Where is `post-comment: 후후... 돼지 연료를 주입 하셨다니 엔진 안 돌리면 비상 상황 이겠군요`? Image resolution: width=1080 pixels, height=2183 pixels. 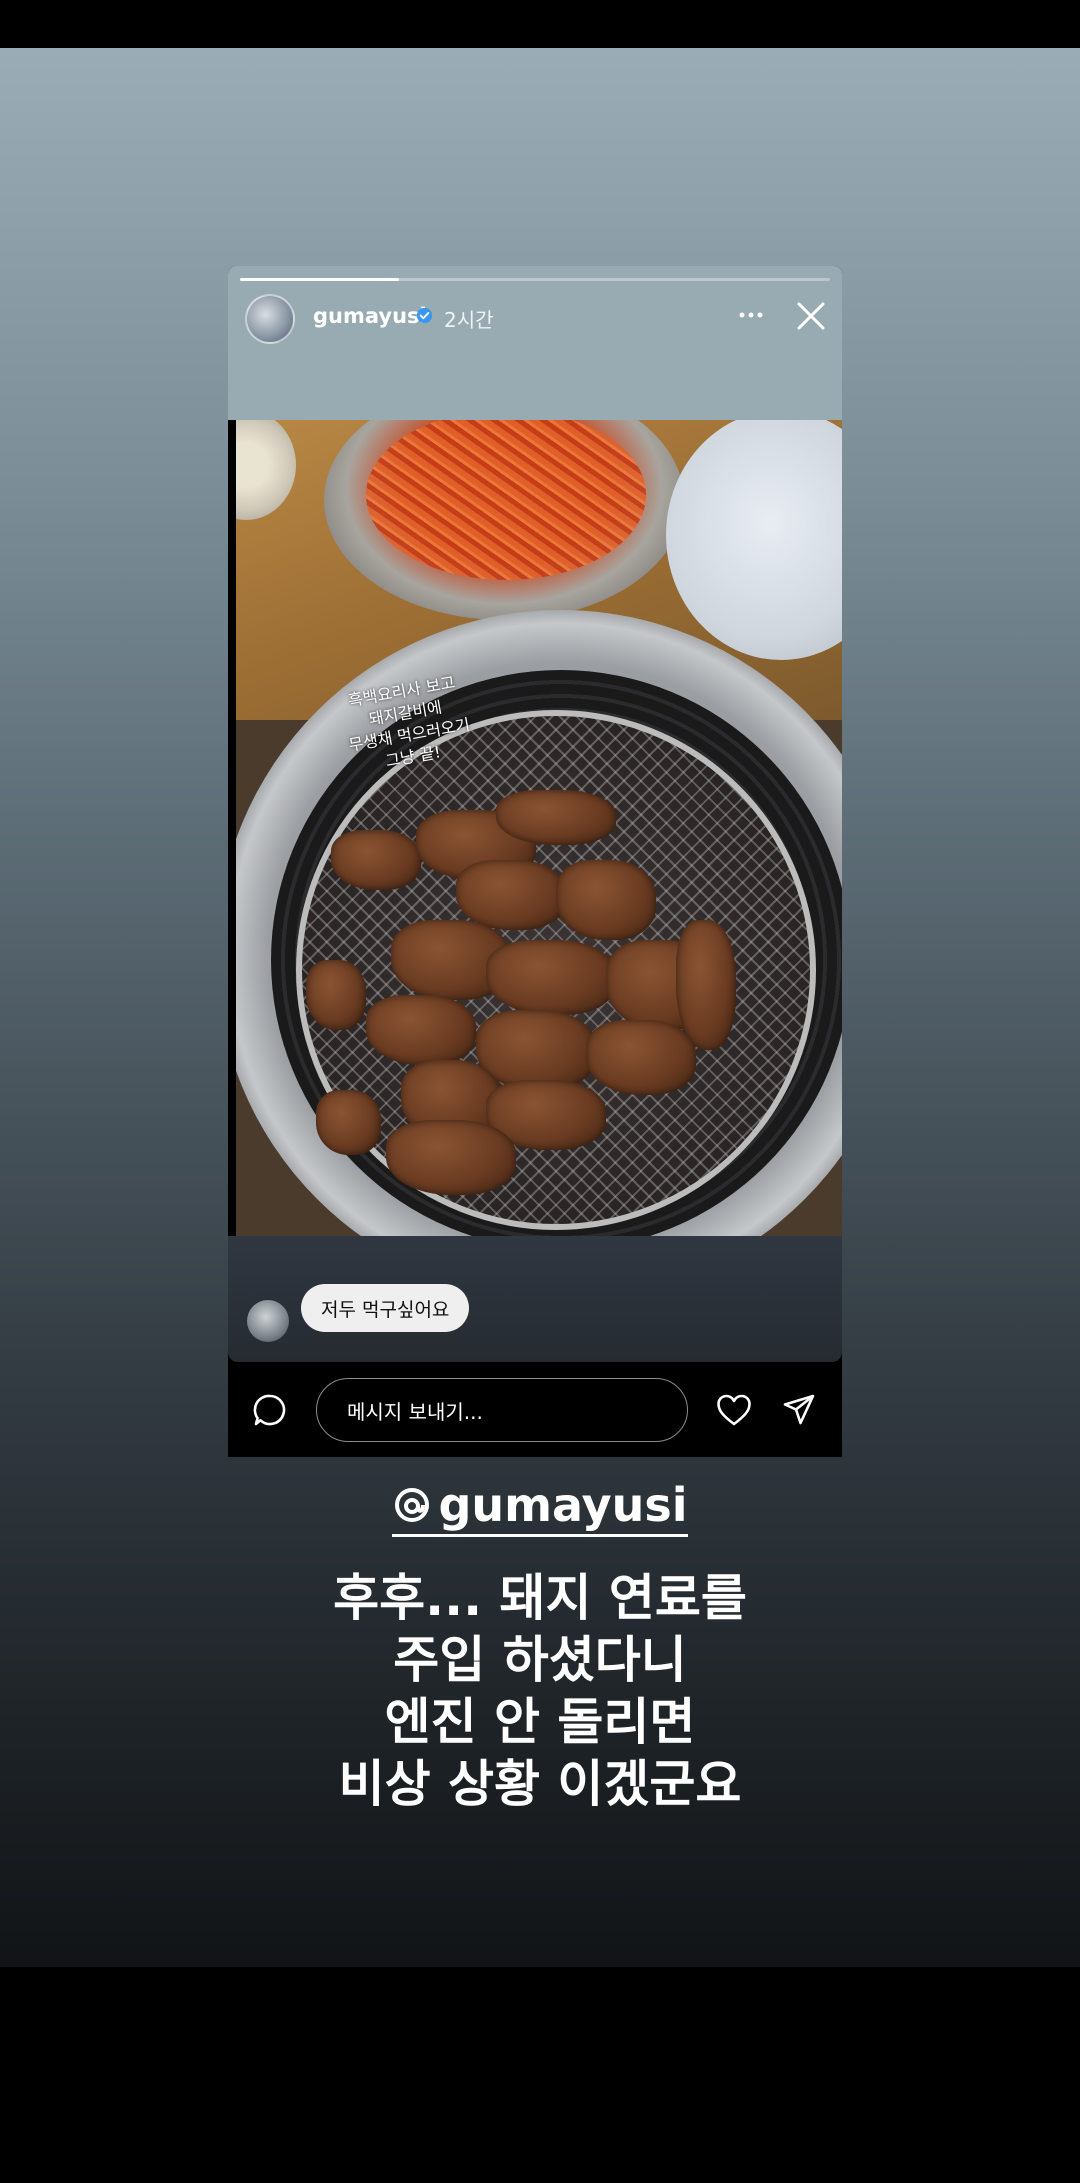
post-comment: 후후... 돼지 연료를 주입 하셨다니 엔진 안 돌리면 비상 상황 이겠군요 is located at coordinates (540, 1691).